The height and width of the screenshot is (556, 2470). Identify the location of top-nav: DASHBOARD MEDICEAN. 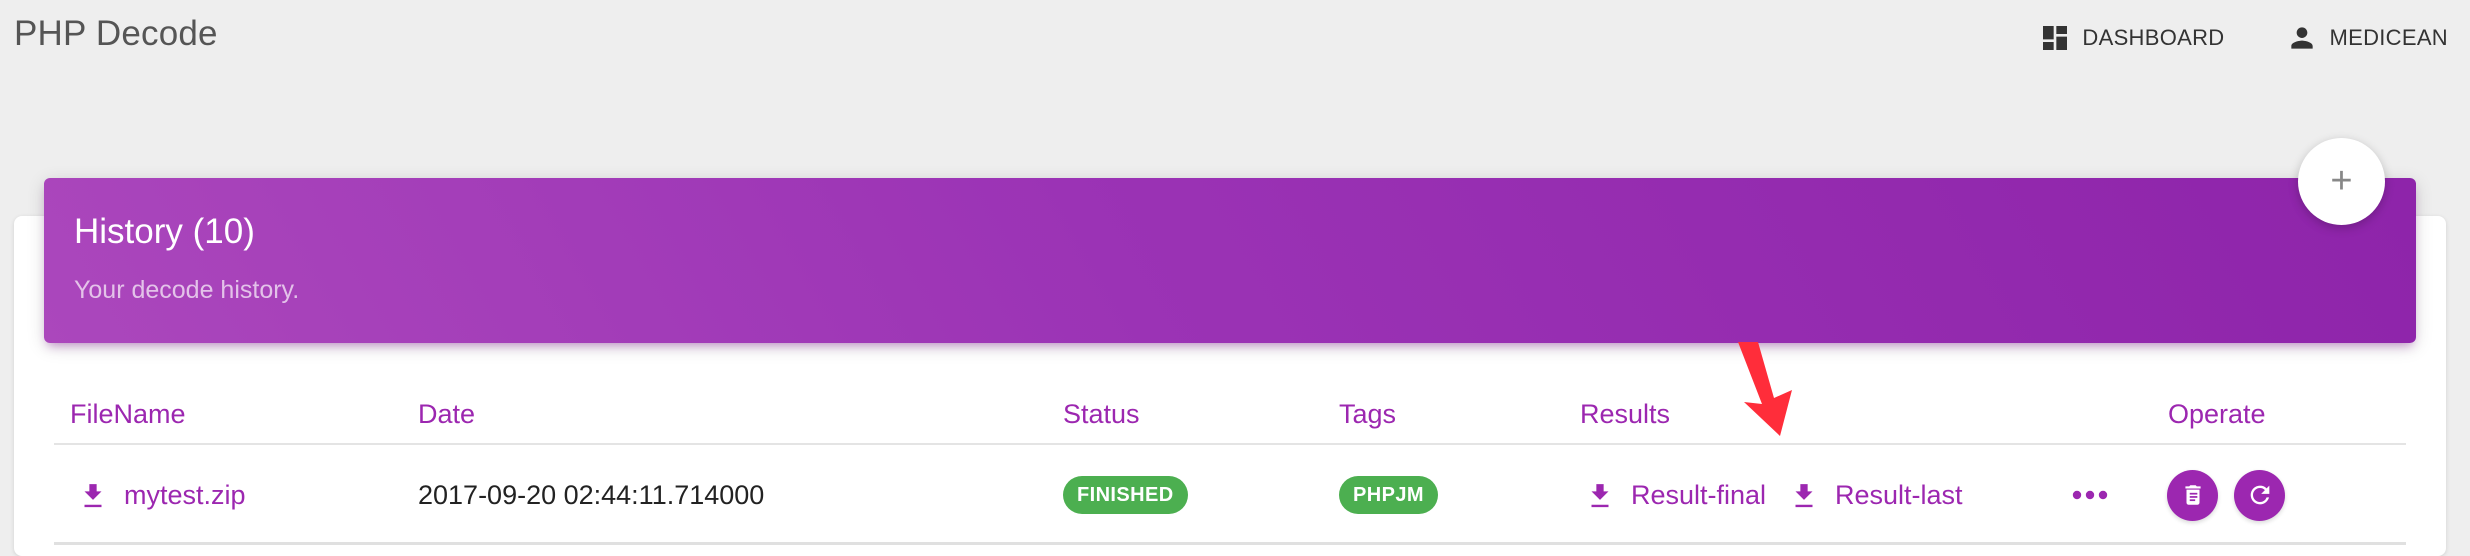
(2254, 38).